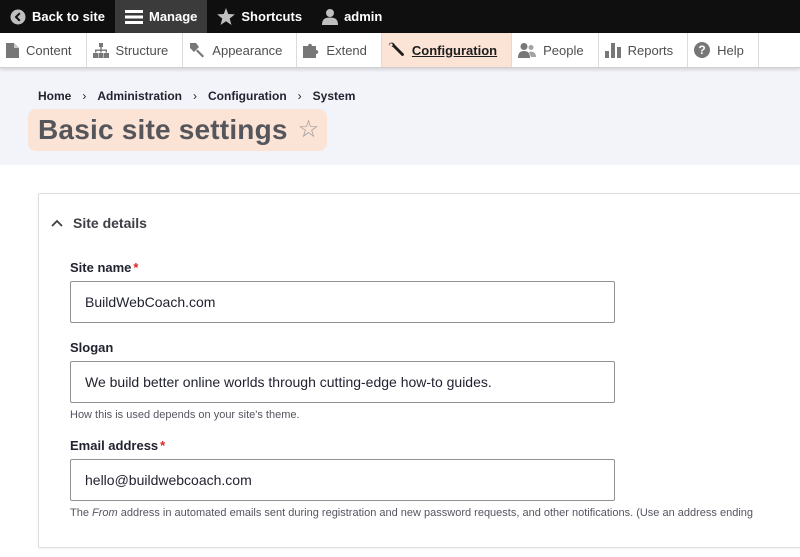  Describe the element at coordinates (110, 223) in the screenshot. I see `site-details-heading: Site details` at that location.